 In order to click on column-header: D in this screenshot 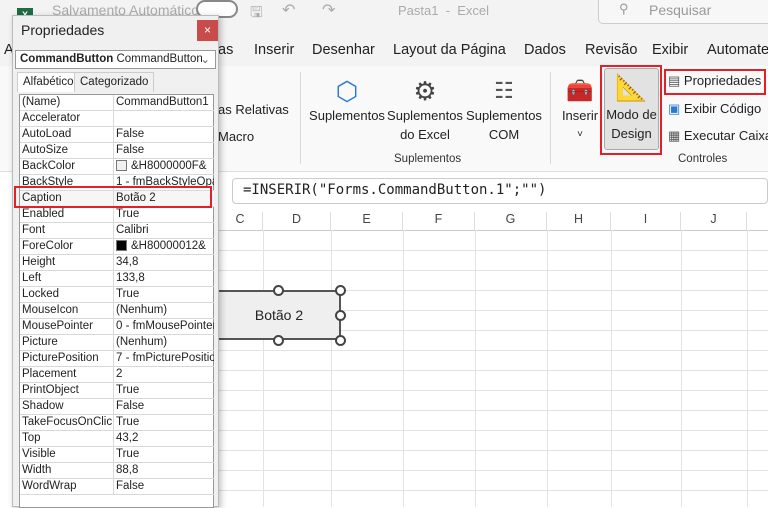, I will do `click(297, 221)`.